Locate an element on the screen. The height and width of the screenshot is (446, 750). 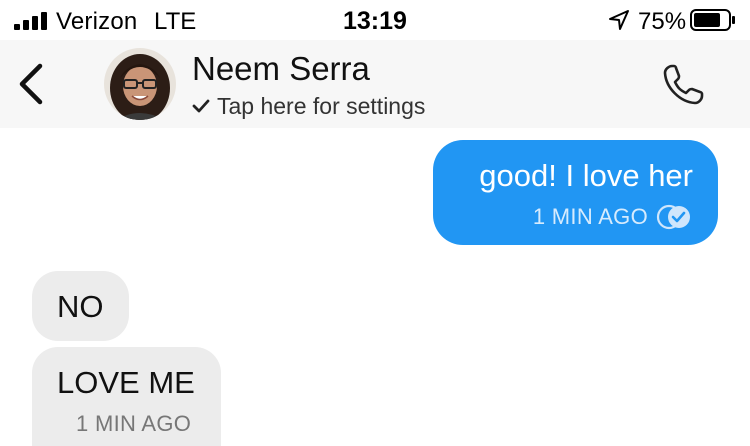
chevron-left-icon is located at coordinates (31, 84).